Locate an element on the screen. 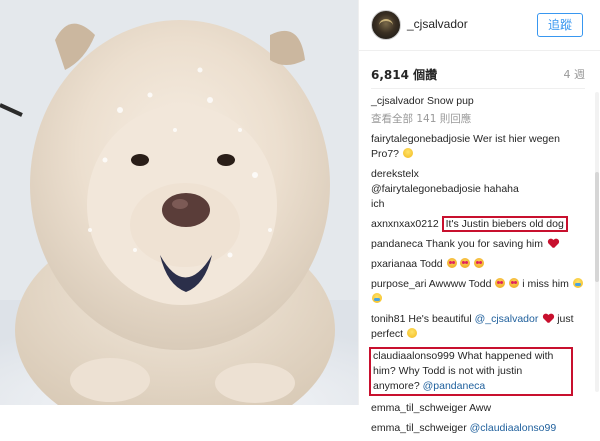 This screenshot has width=600, height=441. comment-text-continued: anymore? is located at coordinates (396, 386).